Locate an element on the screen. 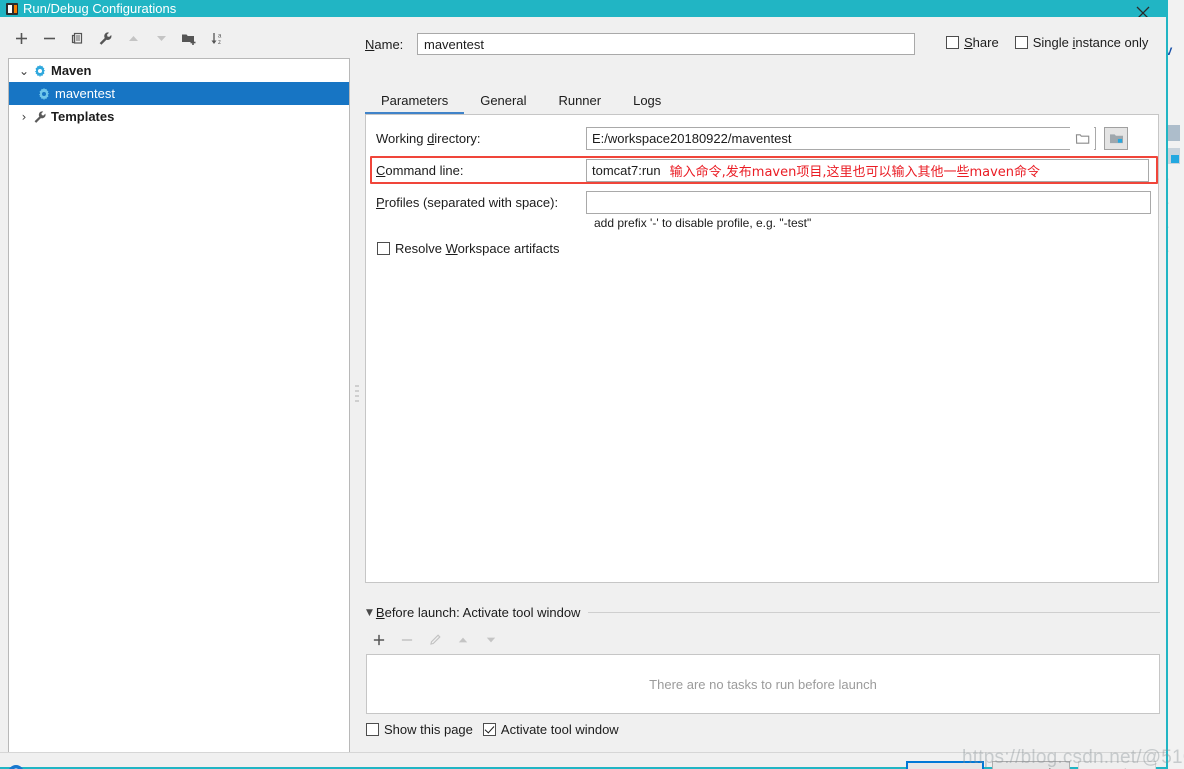  svg-text: z is located at coordinates (219, 43).